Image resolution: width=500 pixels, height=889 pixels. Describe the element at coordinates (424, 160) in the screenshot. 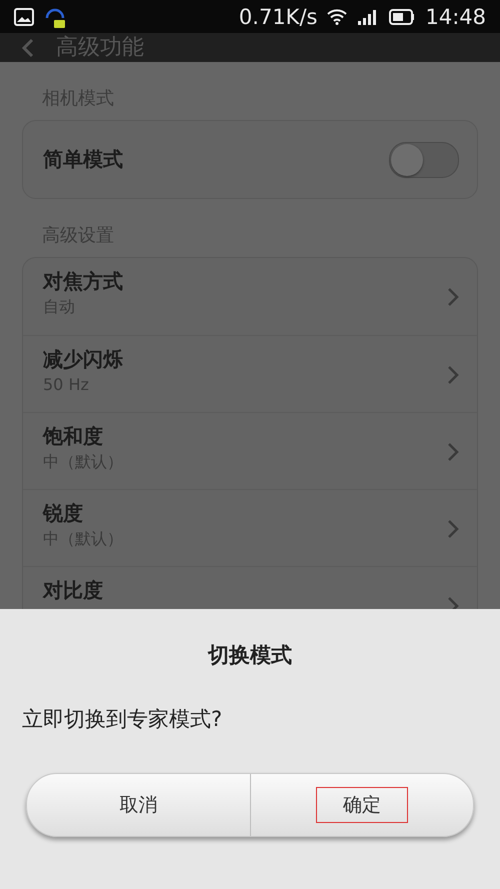

I see `toggle-switch` at that location.